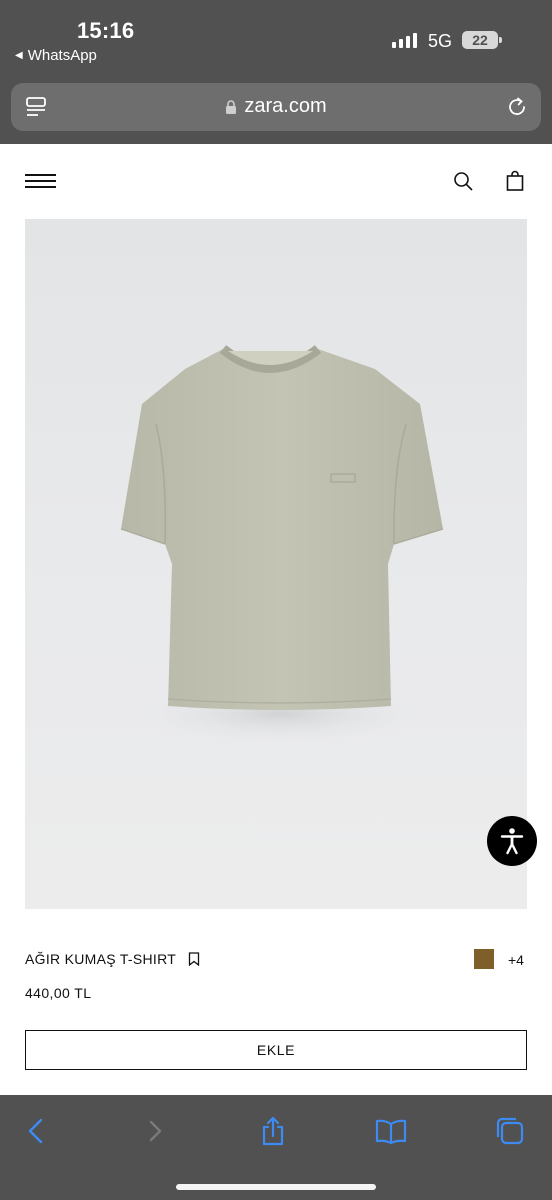 The height and width of the screenshot is (1200, 552). I want to click on address-bar: zara.com, so click(276, 107).